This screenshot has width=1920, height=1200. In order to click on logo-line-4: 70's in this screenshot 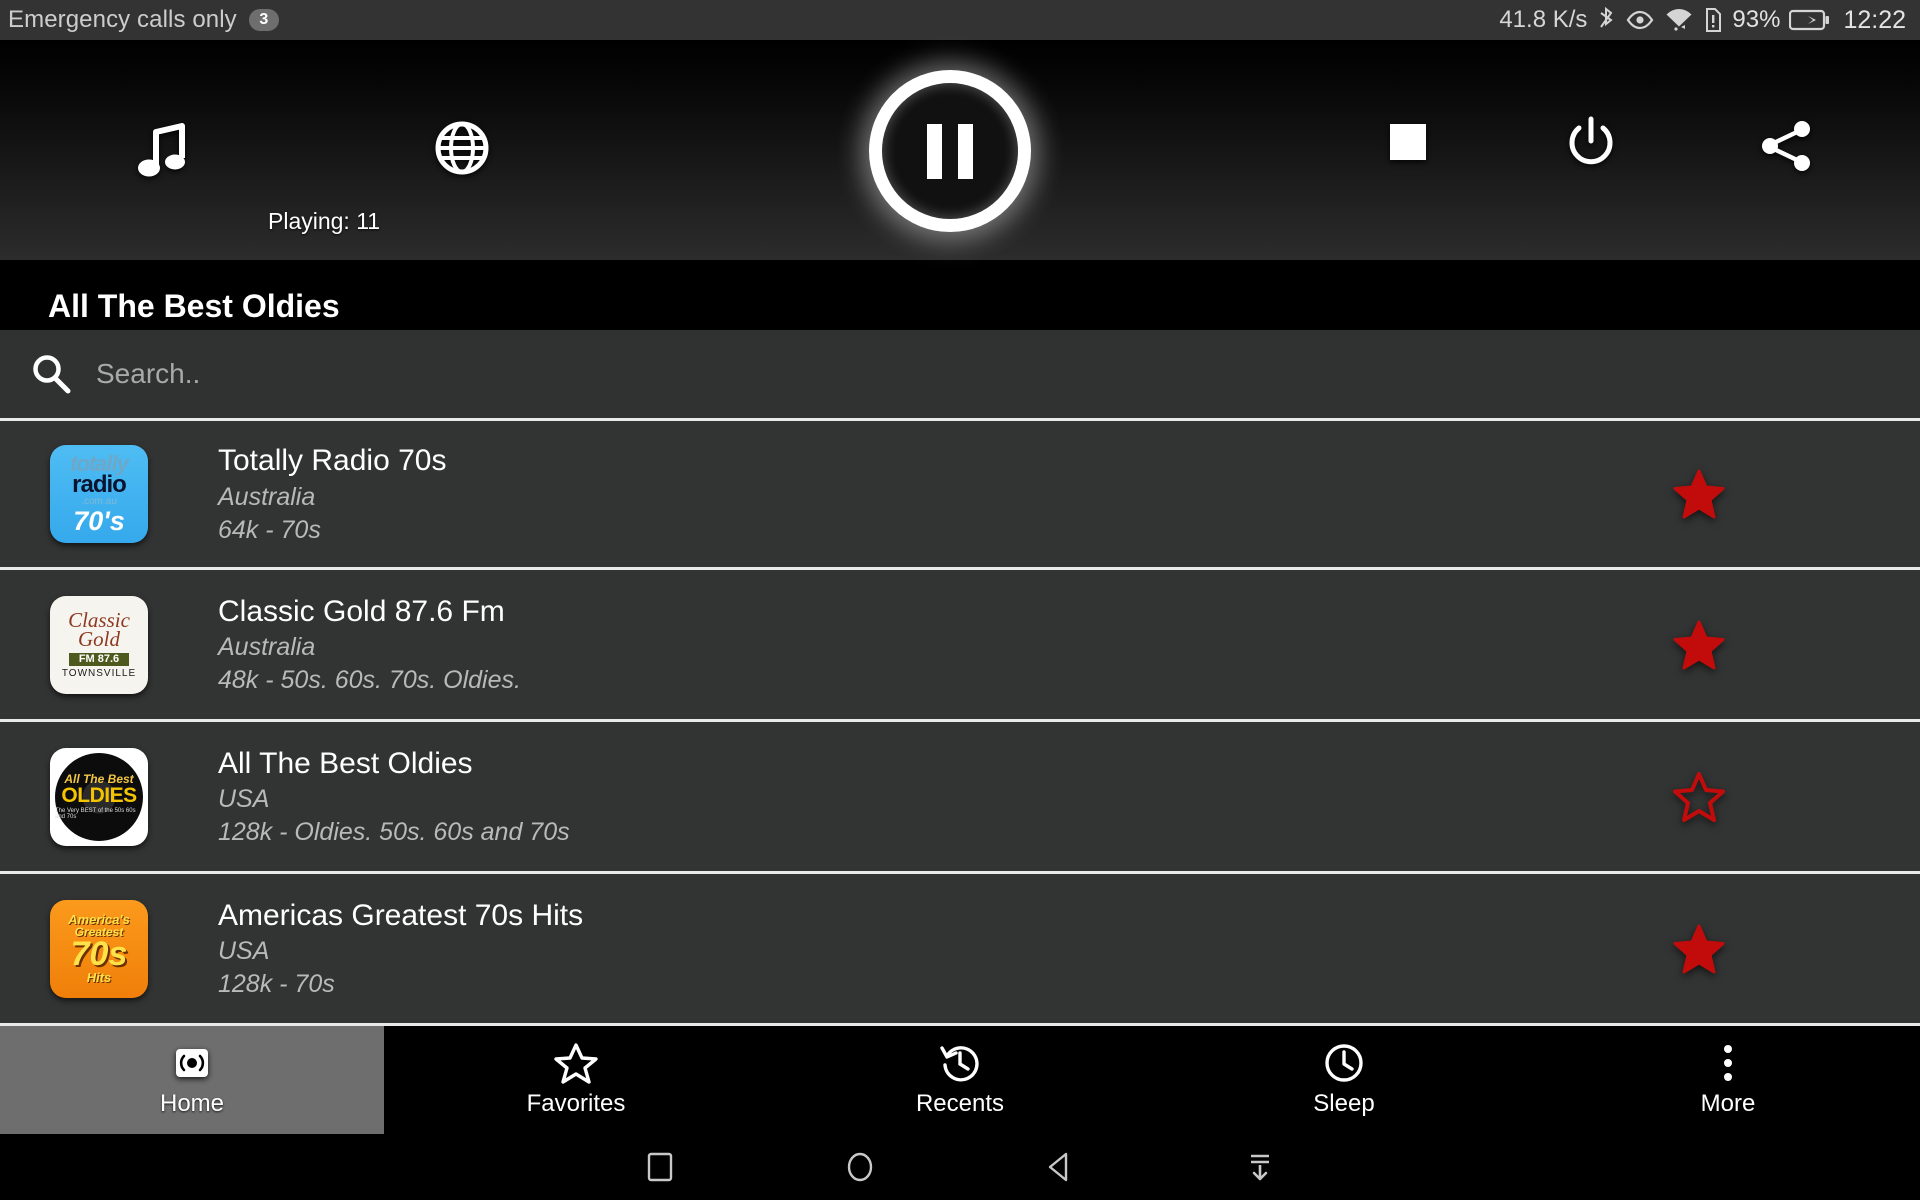, I will do `click(99, 521)`.